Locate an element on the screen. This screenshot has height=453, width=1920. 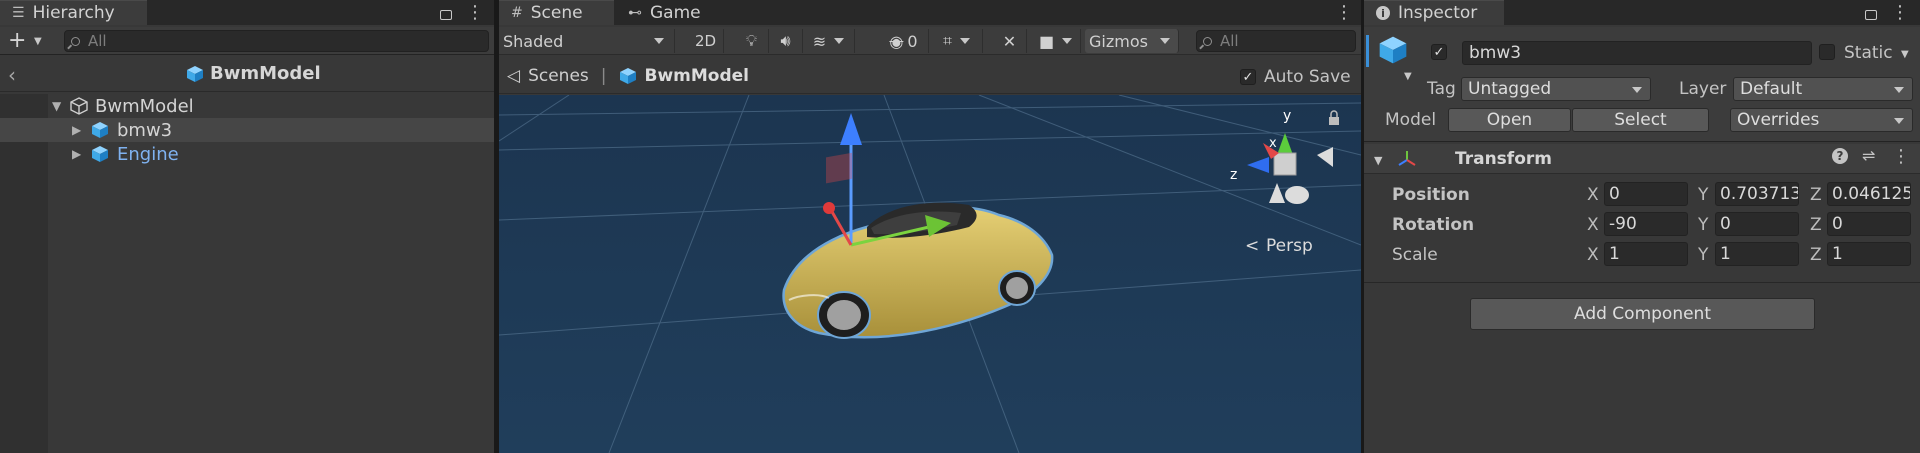
gizmo-x-label: x is located at coordinates (1273, 143).